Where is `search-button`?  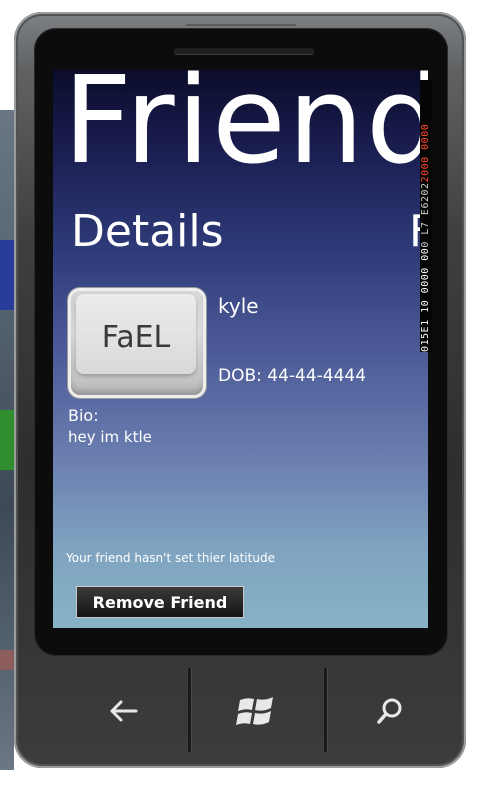 search-button is located at coordinates (390, 711).